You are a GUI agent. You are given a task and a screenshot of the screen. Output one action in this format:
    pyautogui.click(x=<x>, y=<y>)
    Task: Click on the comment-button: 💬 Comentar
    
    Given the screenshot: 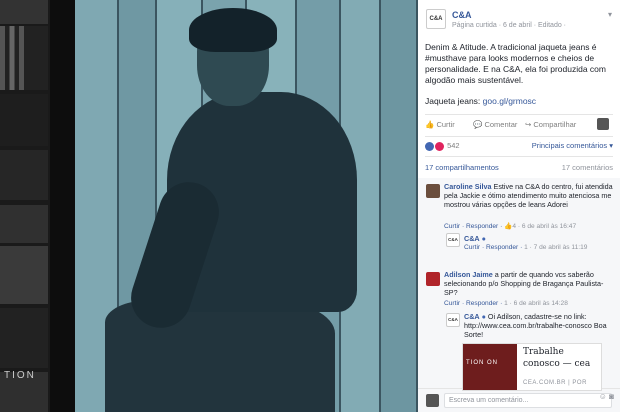 What is the action you would take?
    pyautogui.click(x=495, y=124)
    